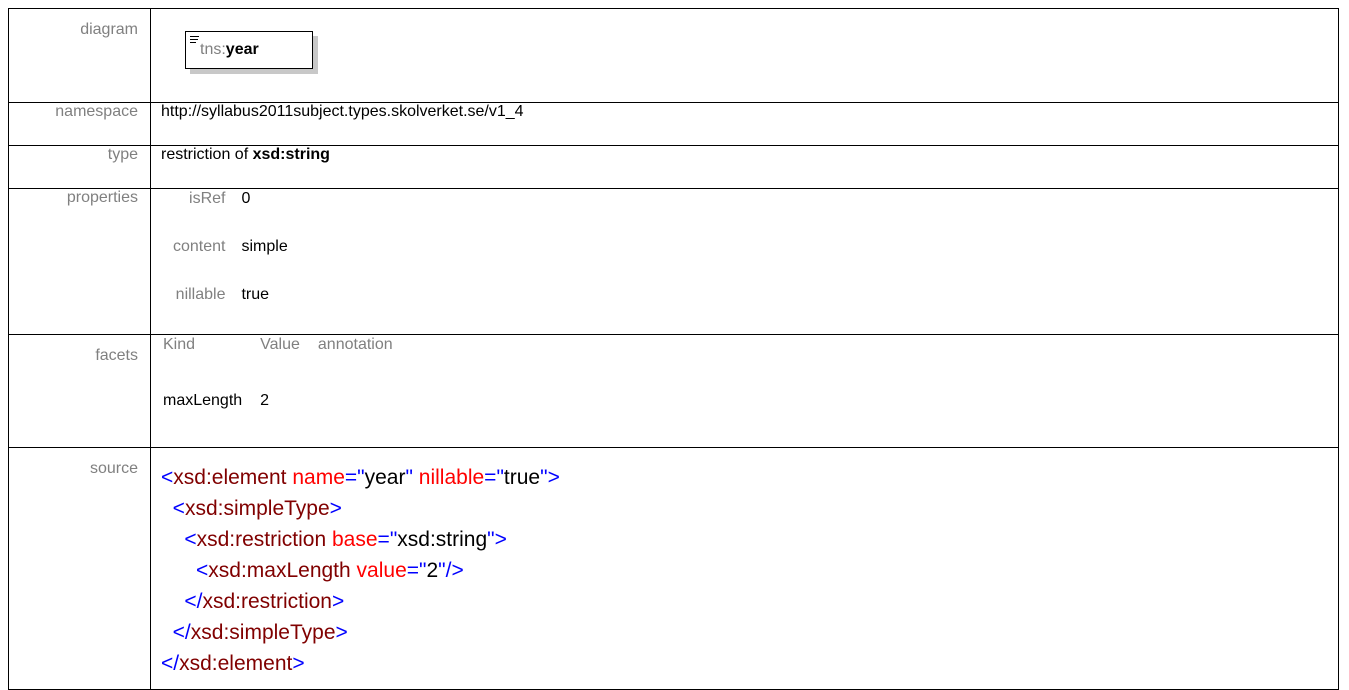 Image resolution: width=1349 pixels, height=690 pixels. I want to click on facets-header-row: Kind Value annotation, so click(287, 363).